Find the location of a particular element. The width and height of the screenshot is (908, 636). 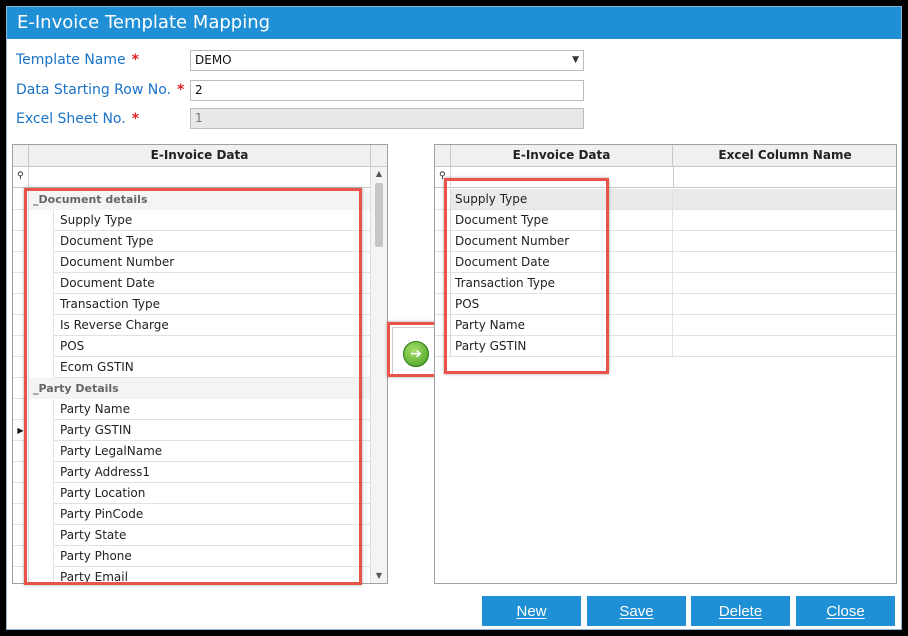

list-item: Party Phone is located at coordinates (212, 556).